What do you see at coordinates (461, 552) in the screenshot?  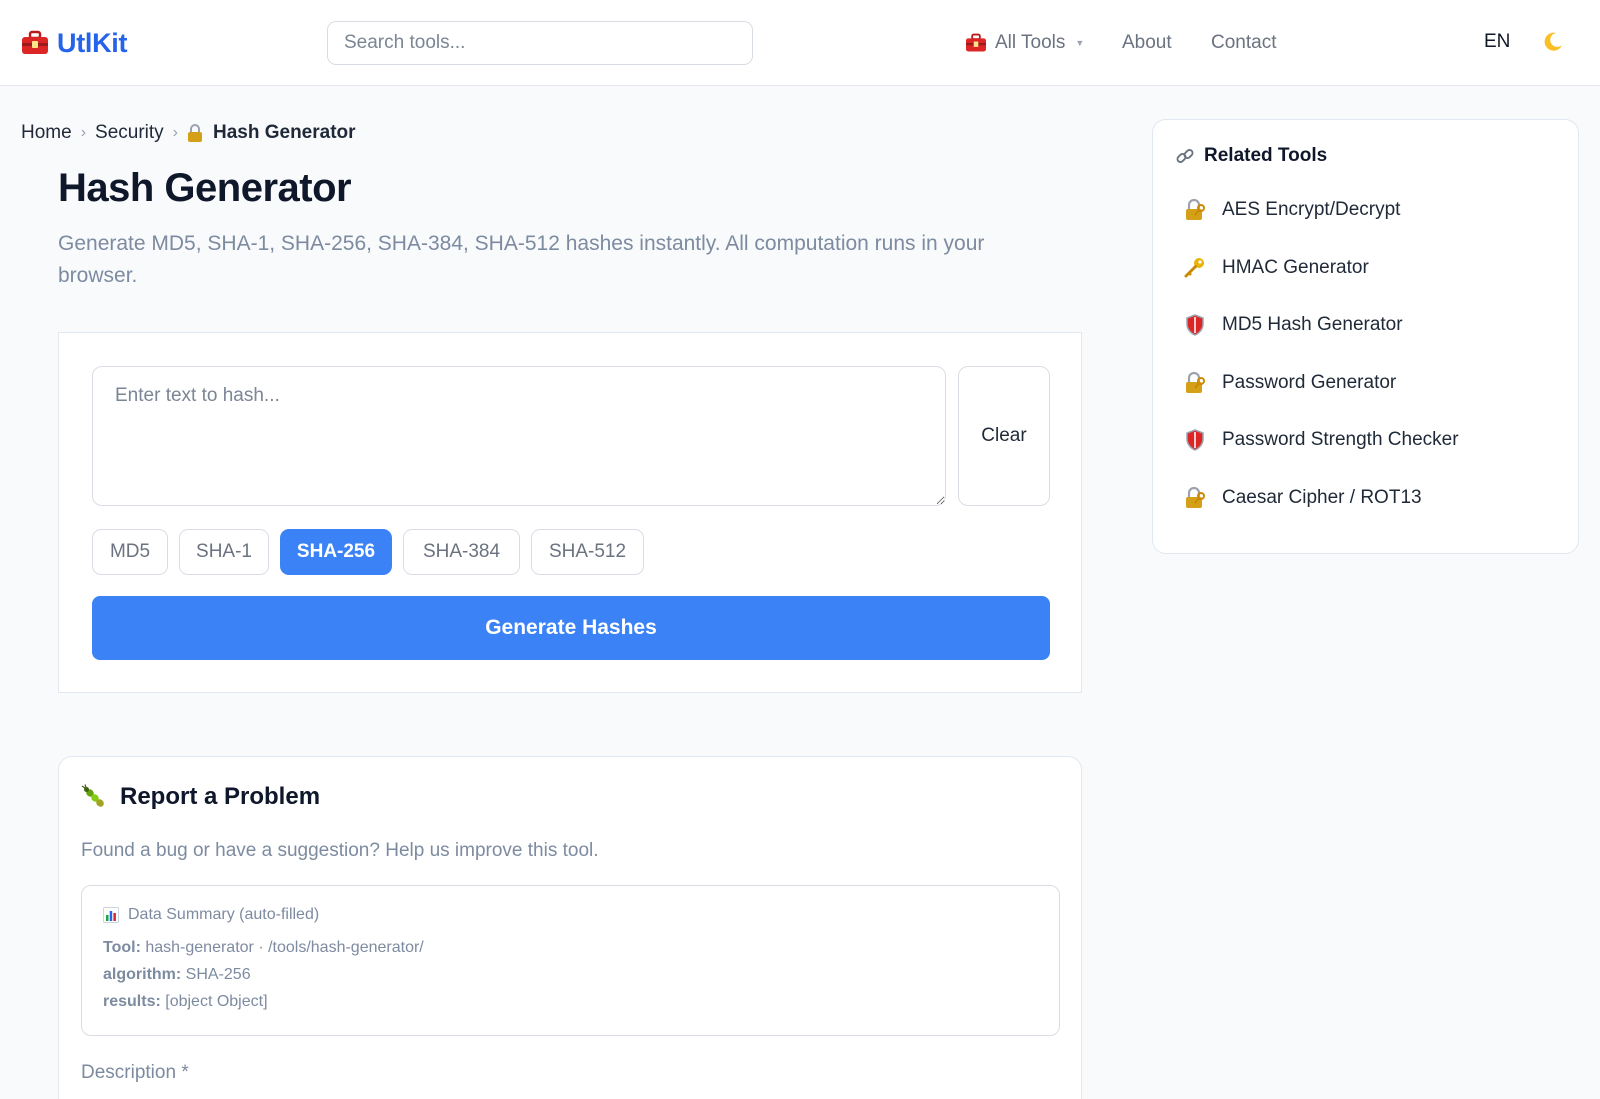 I see `algo-sha384-button: SHA-384` at bounding box center [461, 552].